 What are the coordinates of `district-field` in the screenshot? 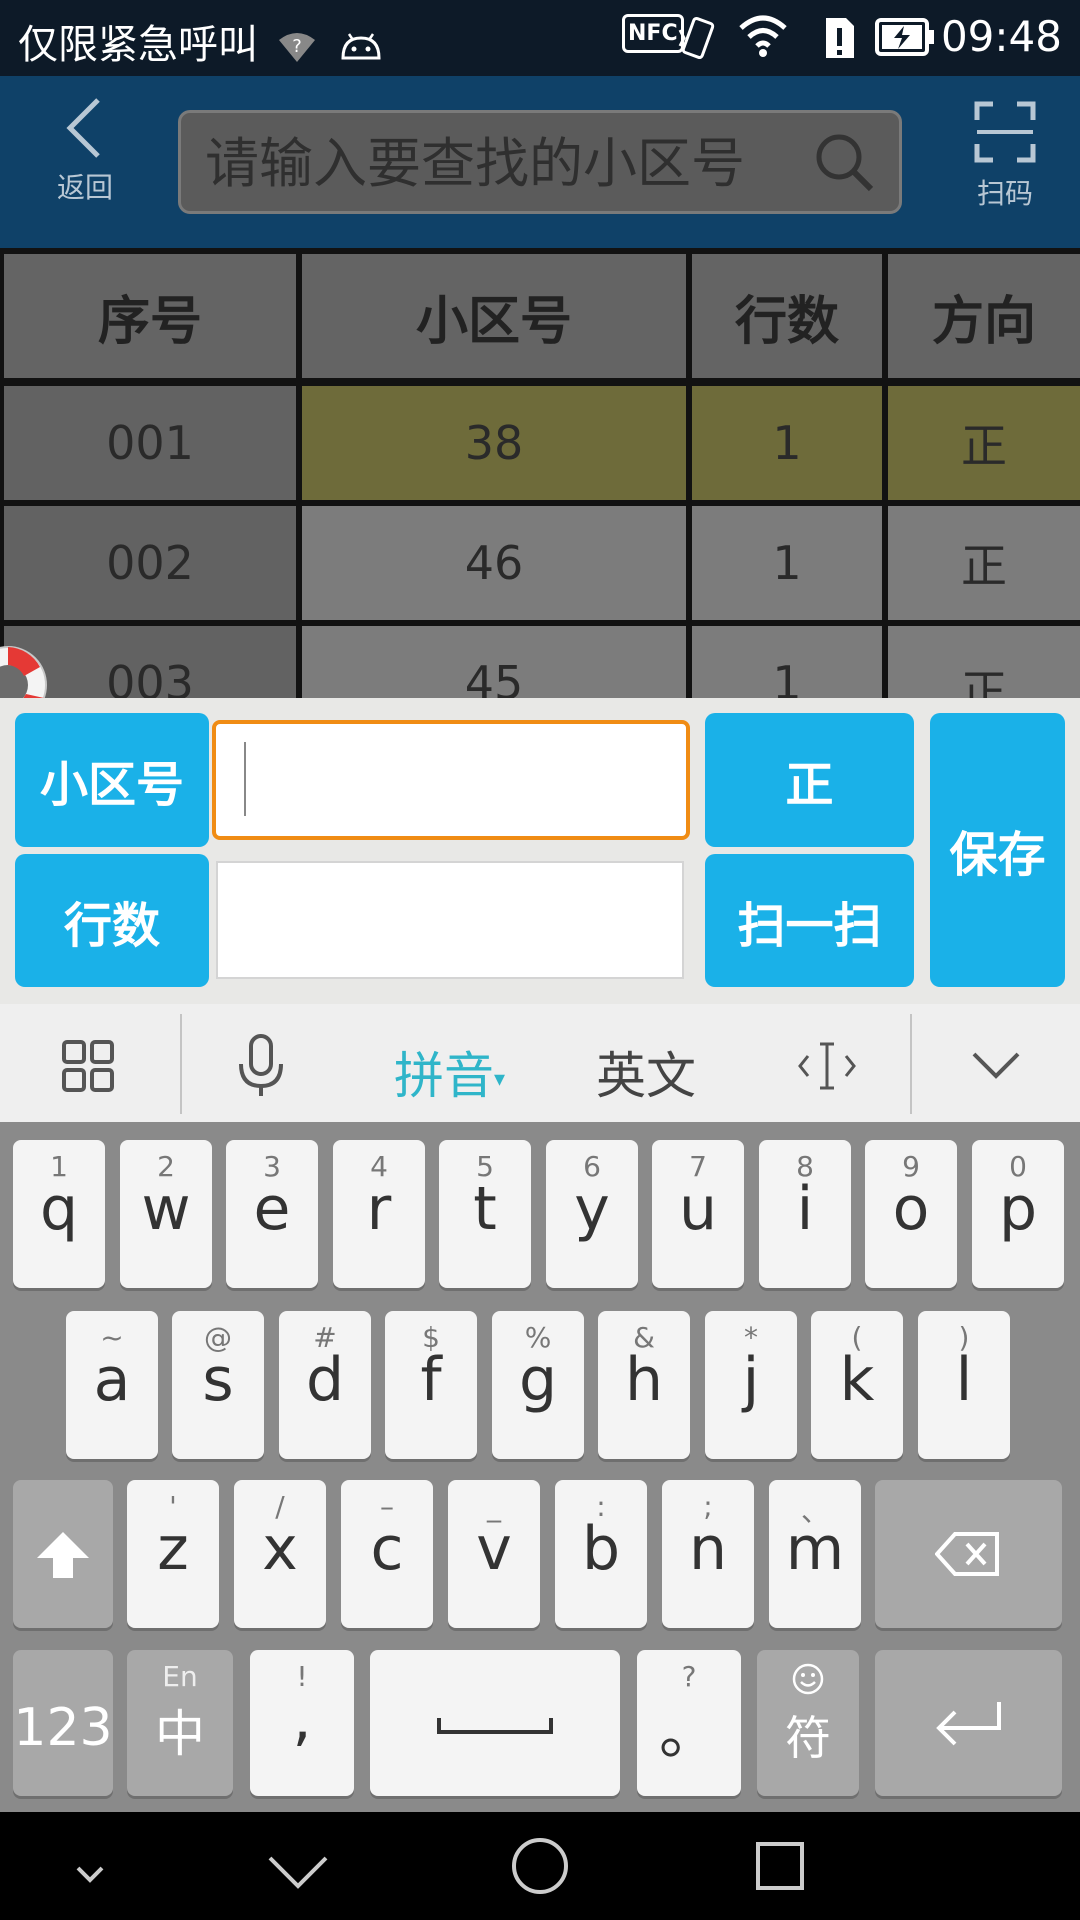 It's located at (451, 780).